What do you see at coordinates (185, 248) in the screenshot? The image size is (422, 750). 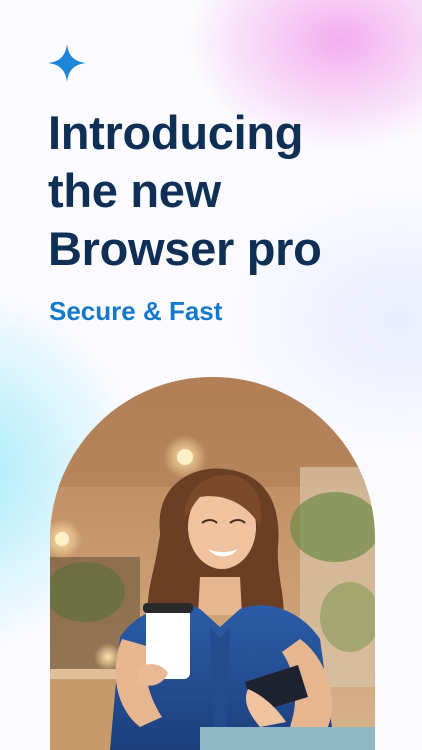 I see `headline-line-3: Browser pro` at bounding box center [185, 248].